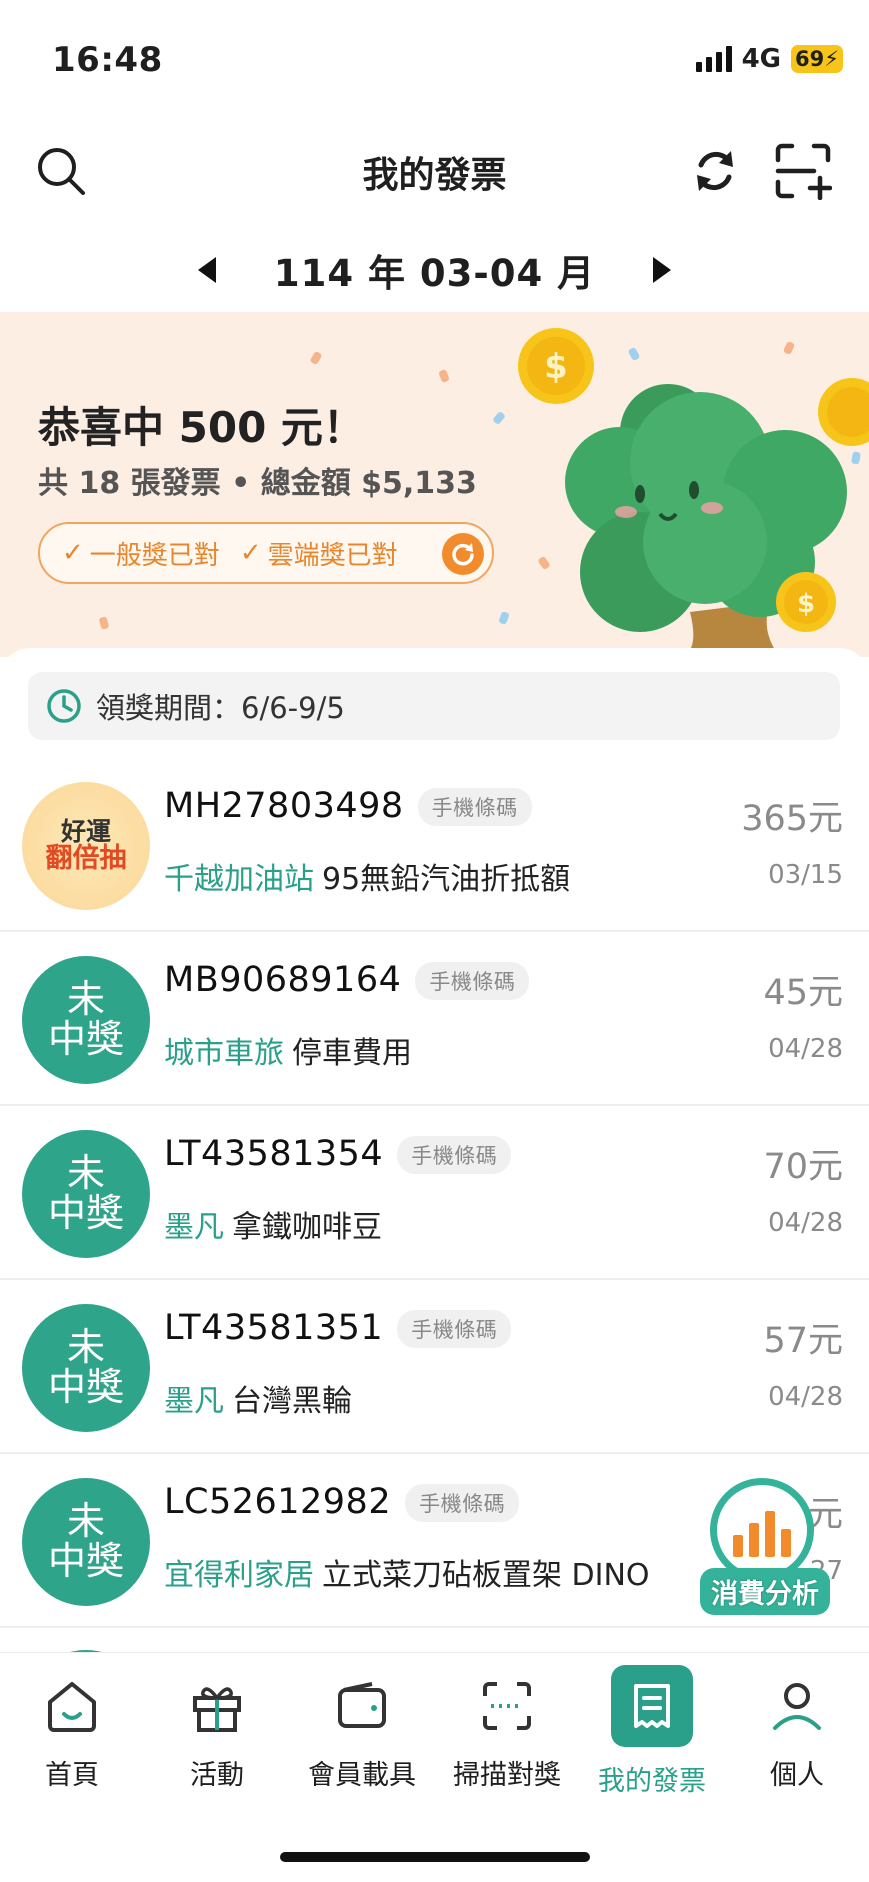 This screenshot has width=869, height=1882. I want to click on gift-icon, so click(217, 1706).